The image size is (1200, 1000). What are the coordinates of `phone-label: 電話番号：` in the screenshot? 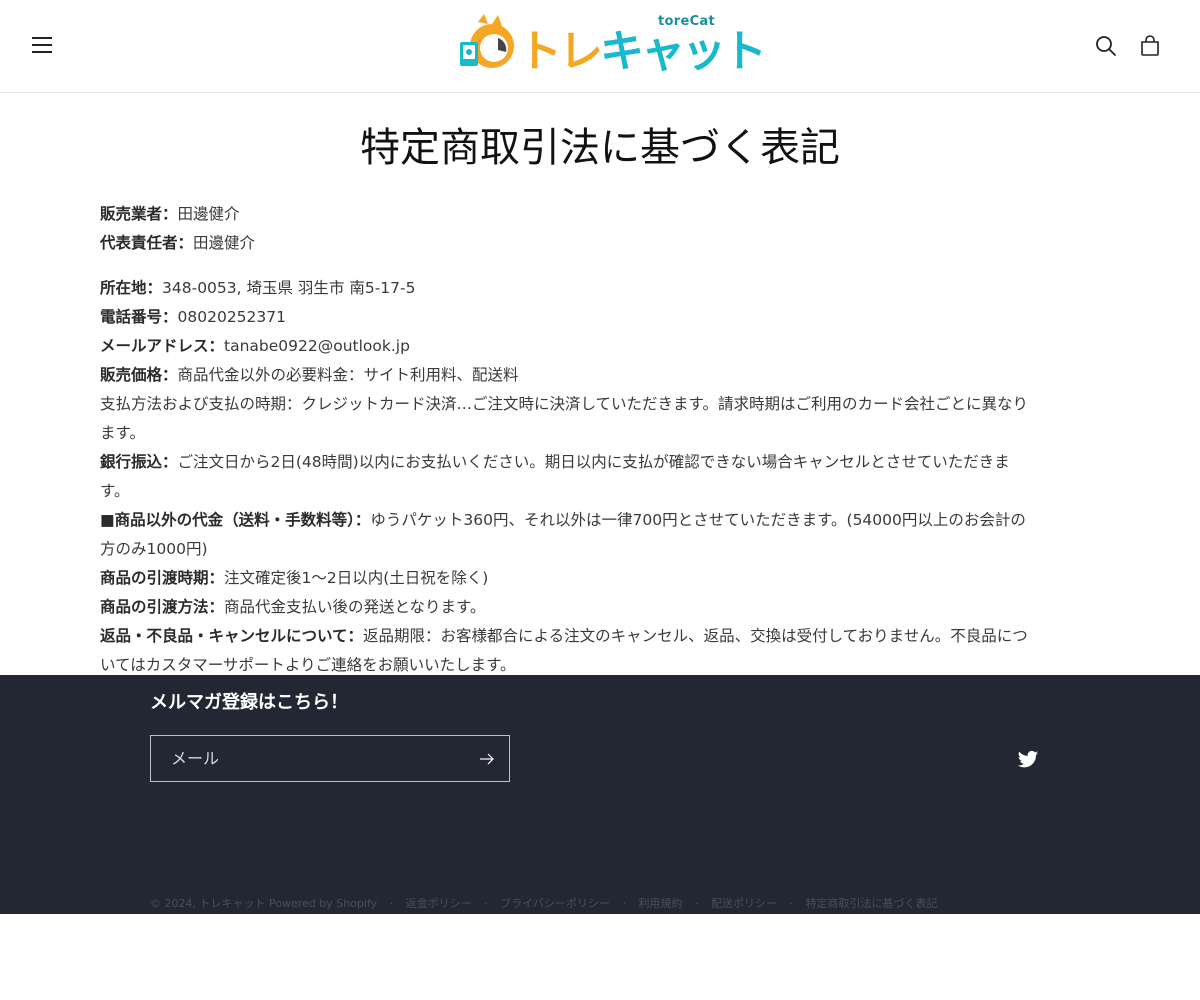 It's located at (139, 317).